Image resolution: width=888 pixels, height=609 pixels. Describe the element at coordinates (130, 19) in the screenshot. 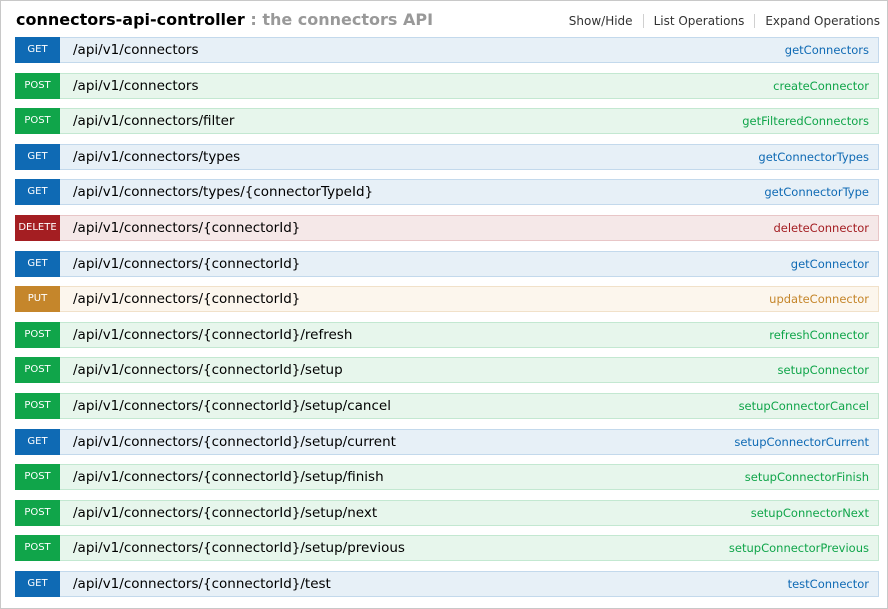

I see `controller-name: connectors-api-controller` at that location.